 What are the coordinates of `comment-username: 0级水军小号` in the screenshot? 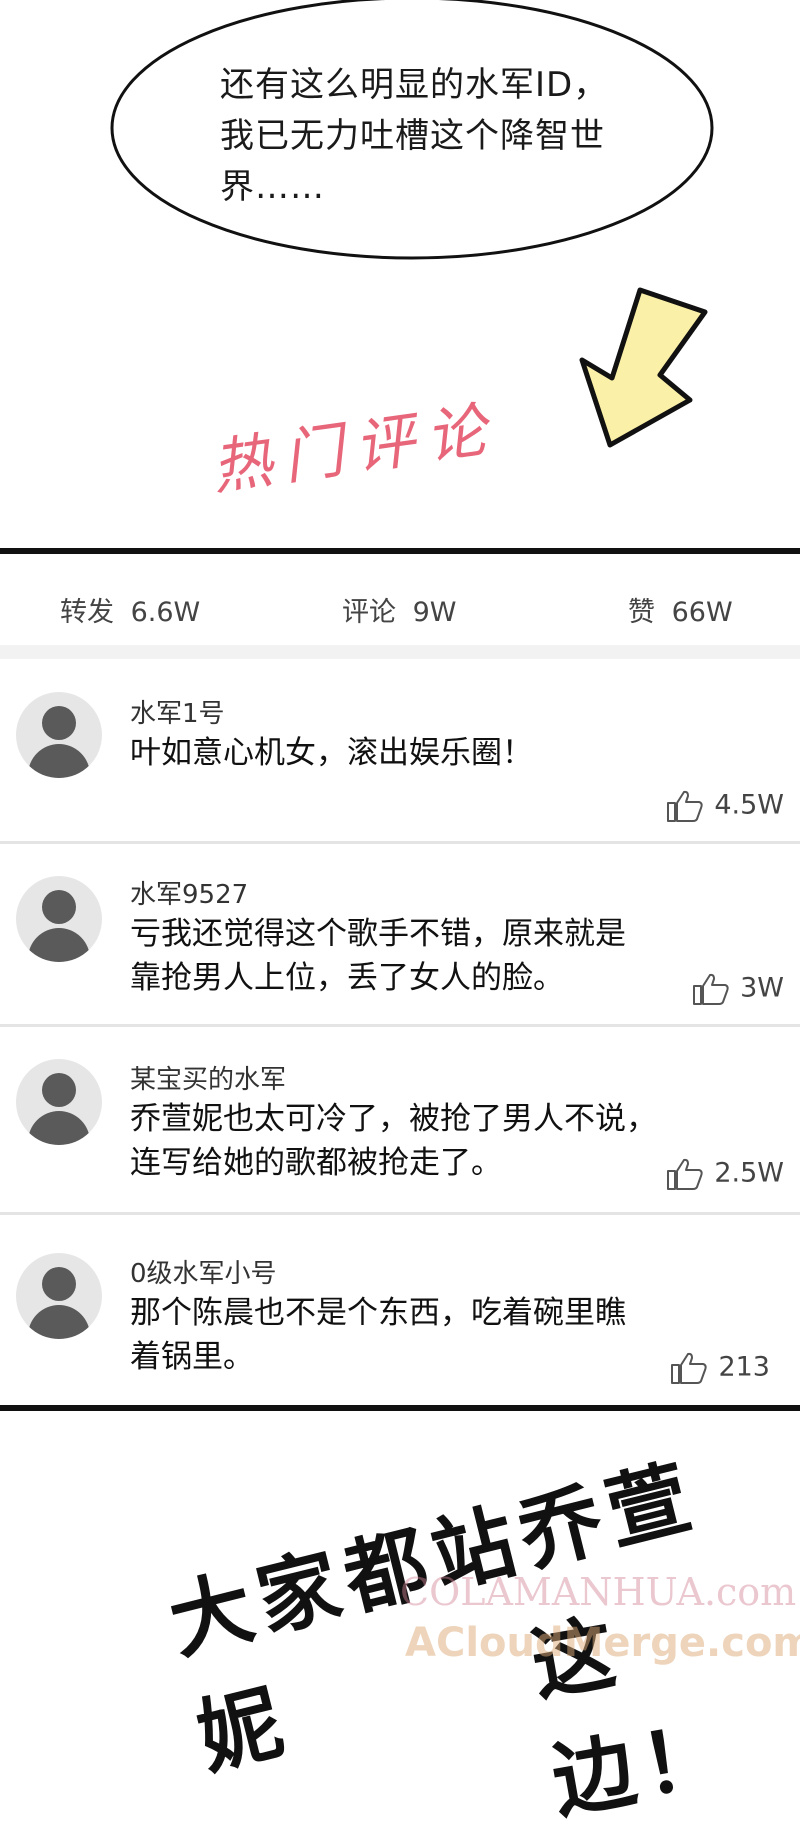 It's located at (203, 1271).